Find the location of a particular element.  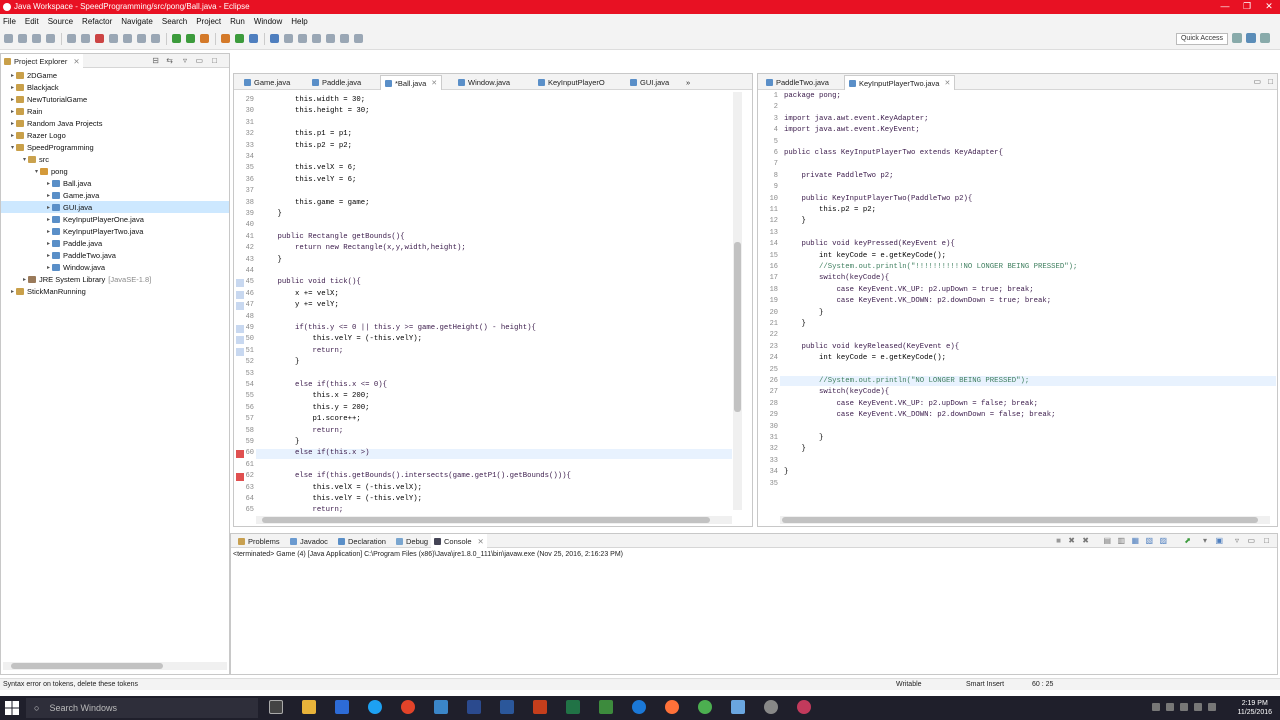

search-icon is located at coordinates (288, 38).